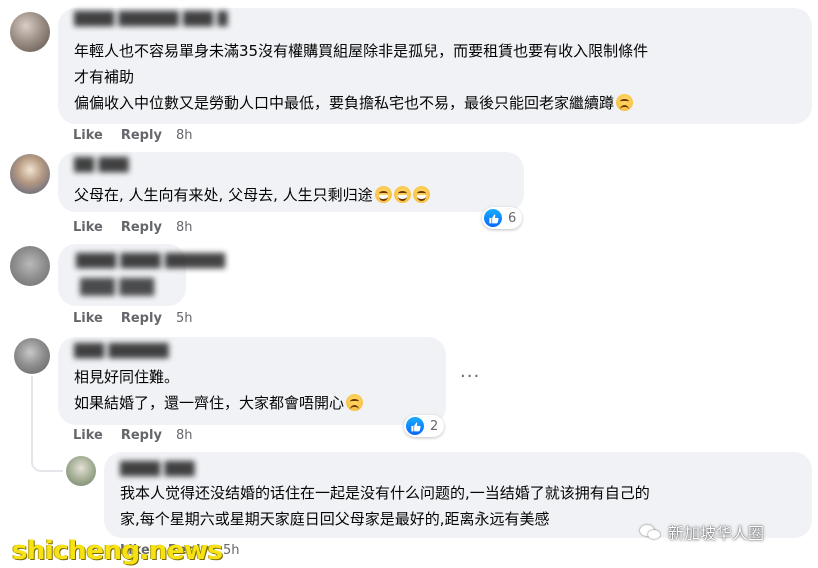 The width and height of the screenshot is (818, 568). Describe the element at coordinates (434, 426) in the screenshot. I see `reaction-count: 2` at that location.